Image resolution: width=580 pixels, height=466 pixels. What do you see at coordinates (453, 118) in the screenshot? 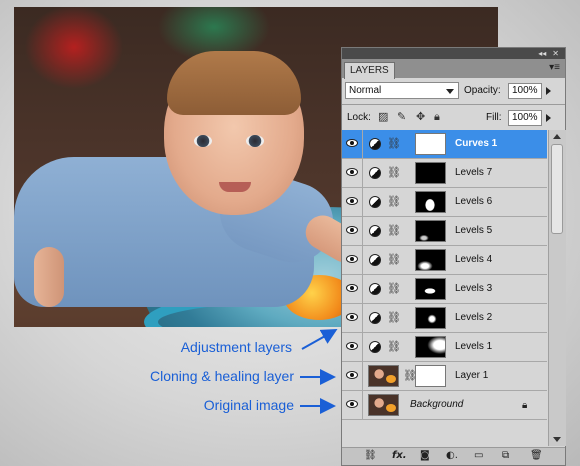
I see `lock-fill-row: Lock: ▨ ✎ ✥ 🔒︎ Fill: 100%` at bounding box center [453, 118].